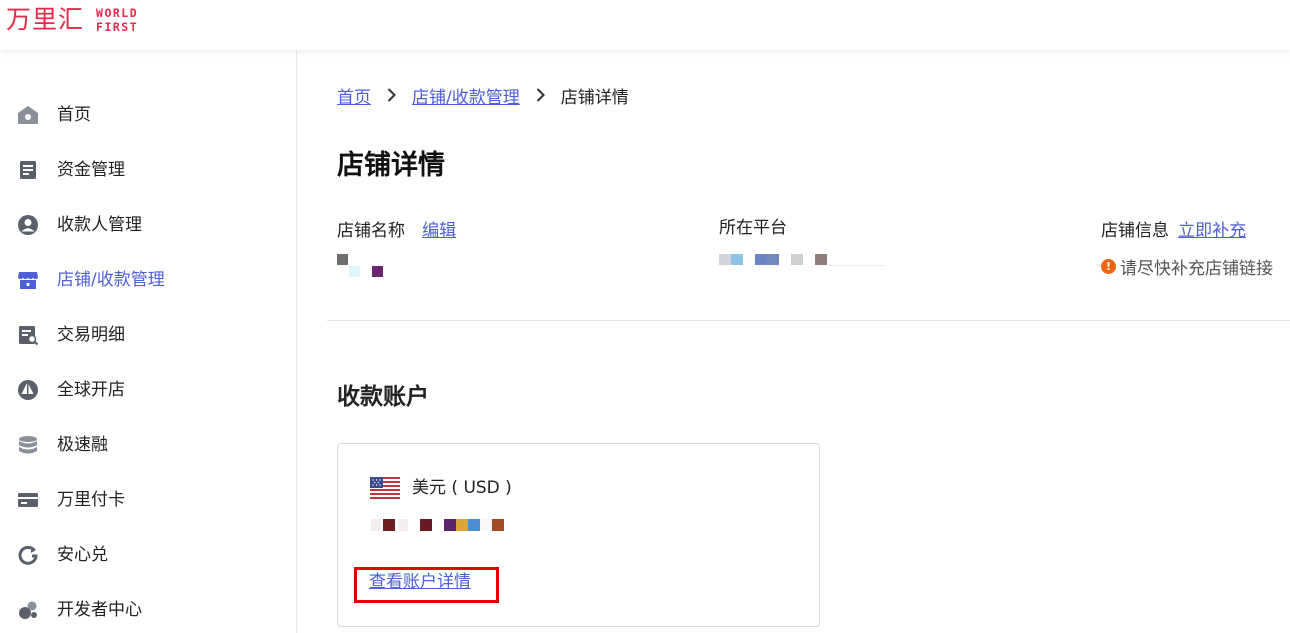  What do you see at coordinates (91, 170) in the screenshot?
I see `sidebar-item-label: 资金管理` at bounding box center [91, 170].